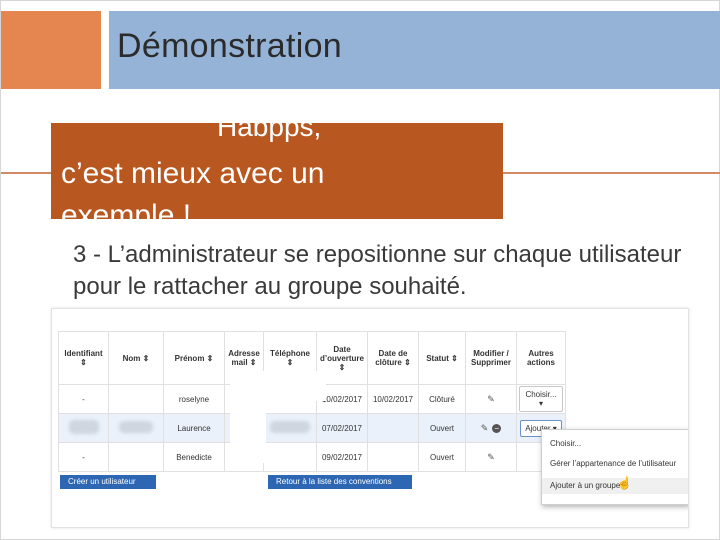 The width and height of the screenshot is (720, 540). Describe the element at coordinates (51, 50) in the screenshot. I see `accent-square` at that location.